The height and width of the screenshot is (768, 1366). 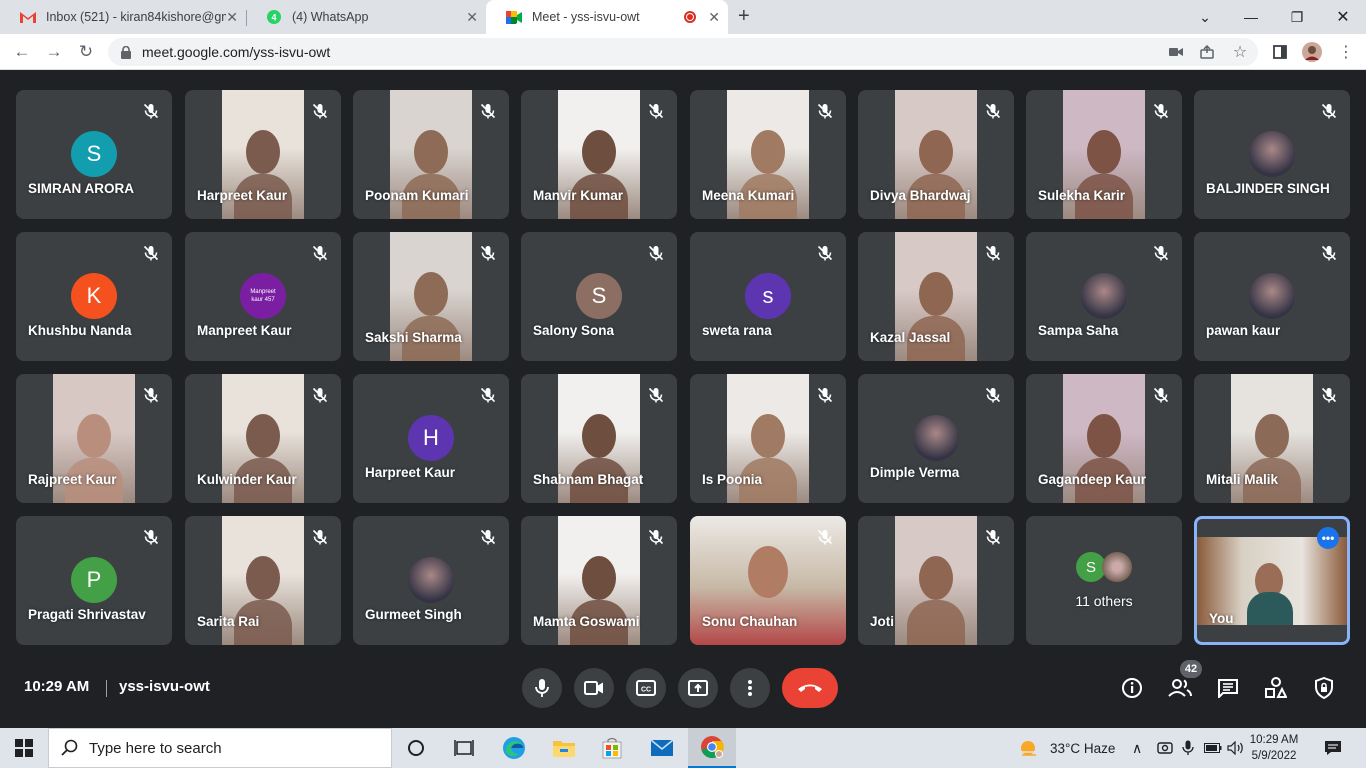 What do you see at coordinates (1272, 580) in the screenshot?
I see `self-video-tile: ••• You` at bounding box center [1272, 580].